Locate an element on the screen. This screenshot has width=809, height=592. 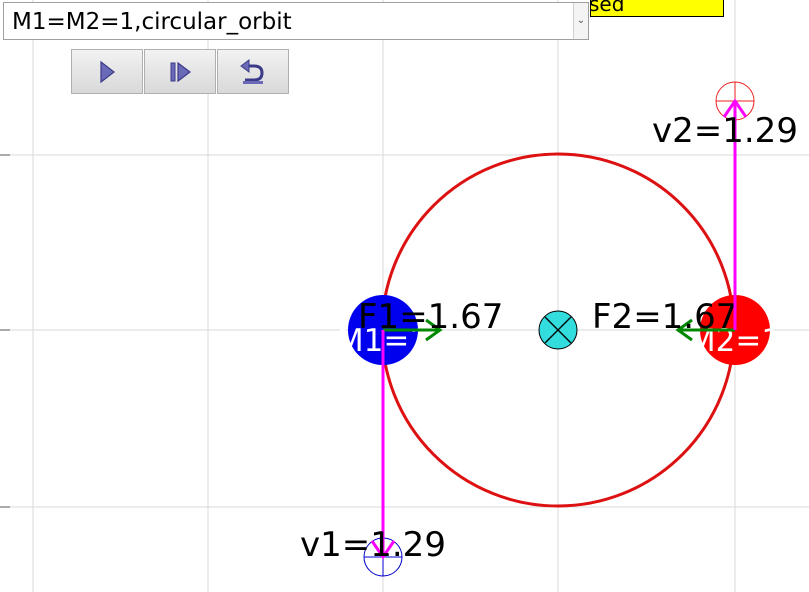
force-label-2: F2=1.67 is located at coordinates (664, 317).